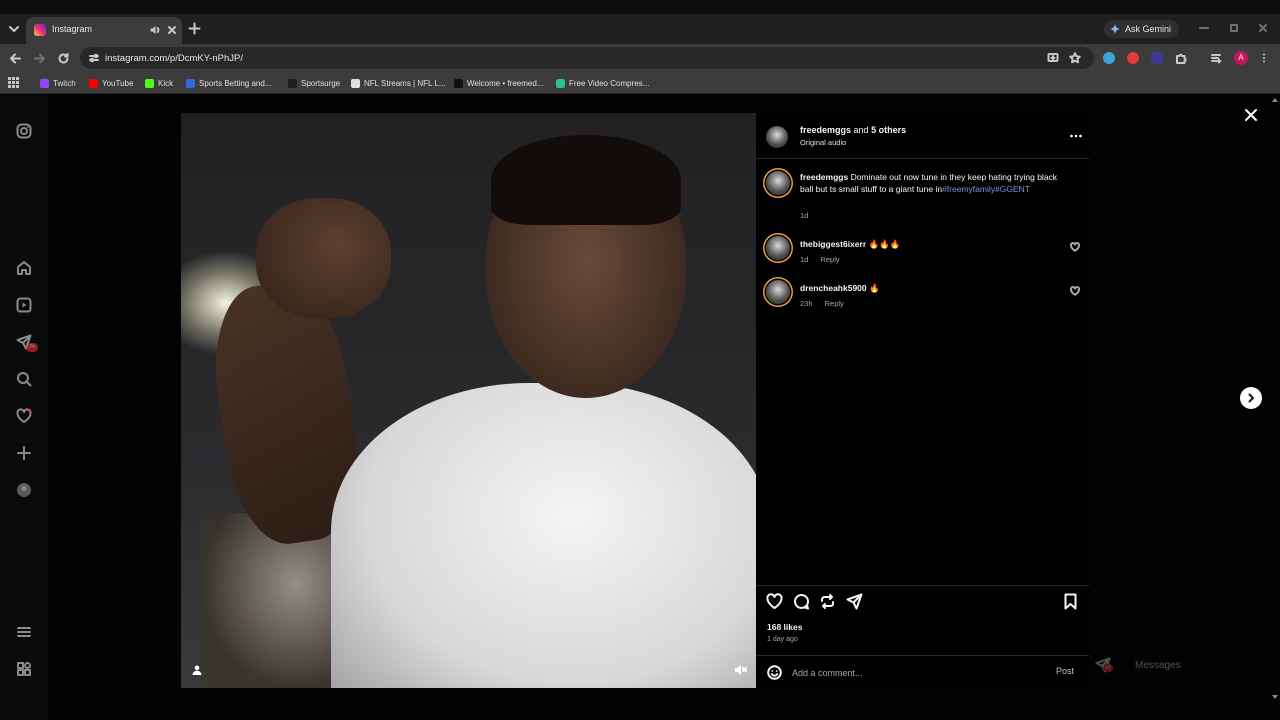  What do you see at coordinates (24, 379) in the screenshot?
I see `search-icon` at bounding box center [24, 379].